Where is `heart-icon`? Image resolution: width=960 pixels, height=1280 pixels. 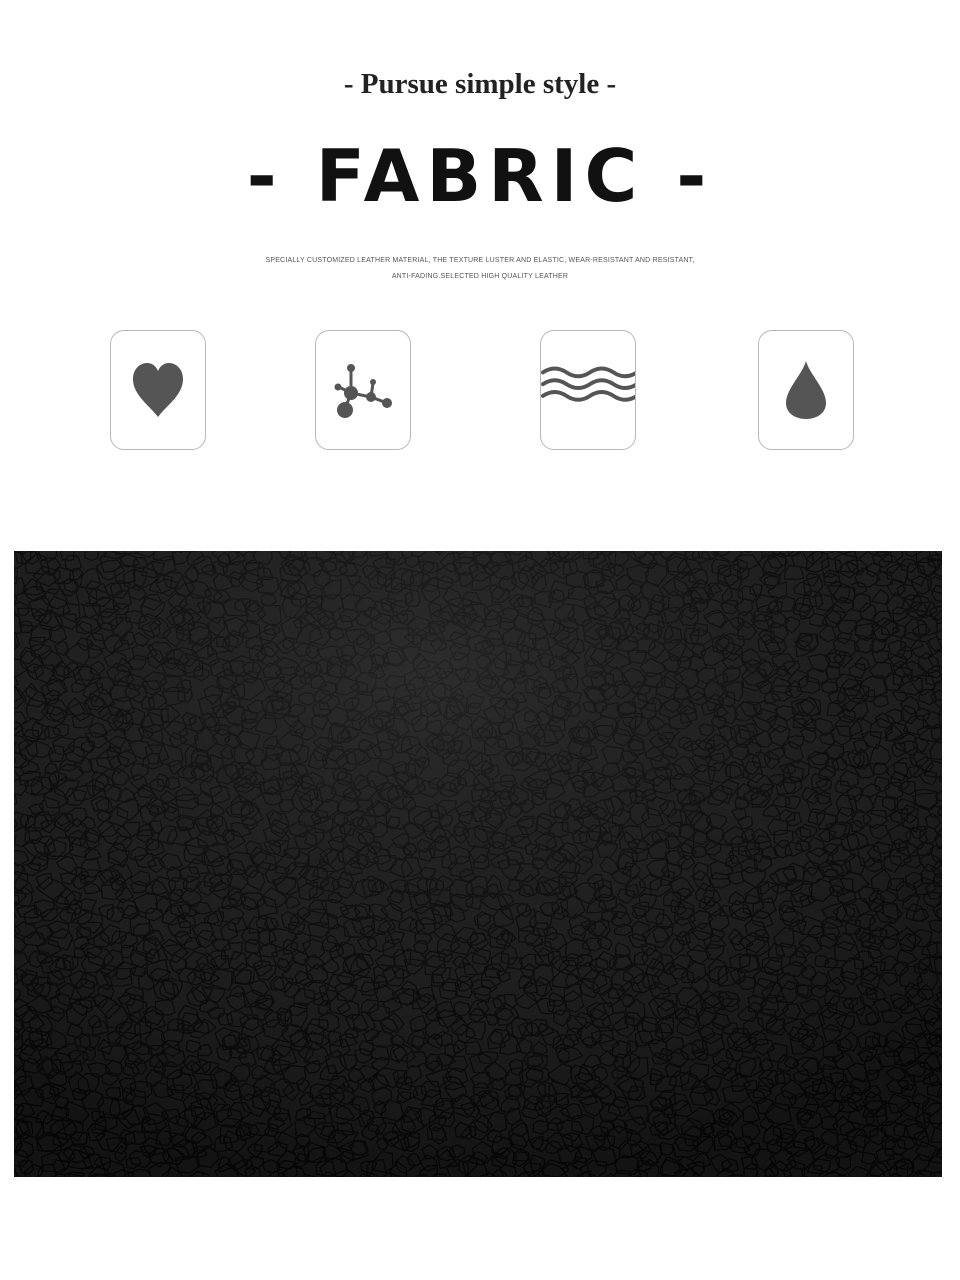
heart-icon is located at coordinates (158, 390).